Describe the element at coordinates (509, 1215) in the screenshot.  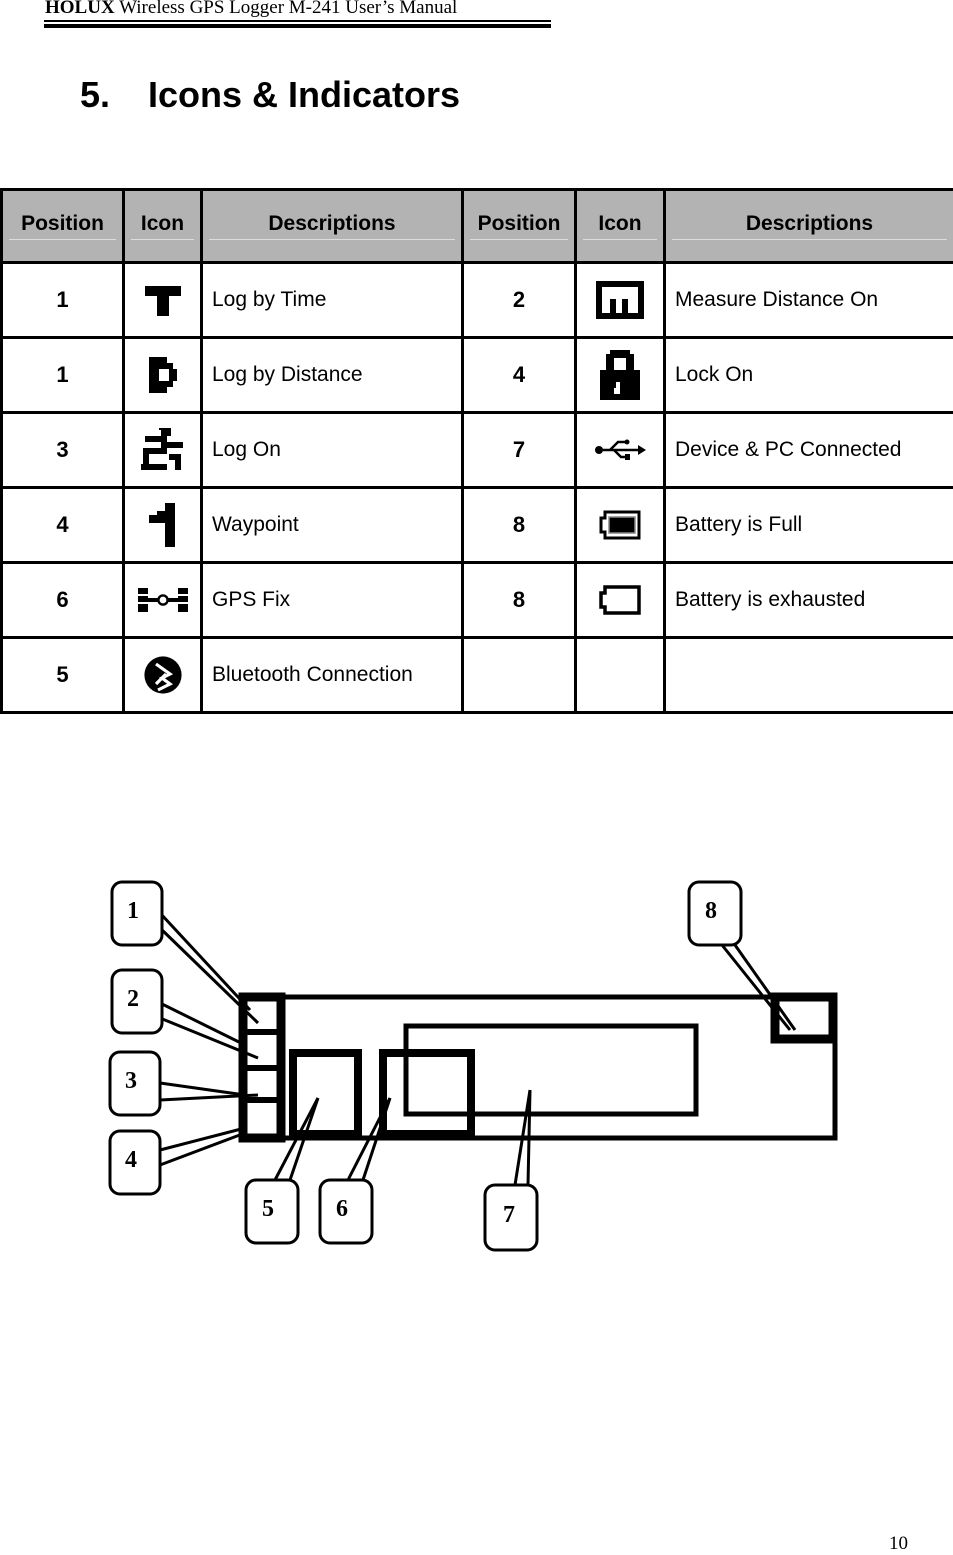
I see `callout-7: 7` at that location.